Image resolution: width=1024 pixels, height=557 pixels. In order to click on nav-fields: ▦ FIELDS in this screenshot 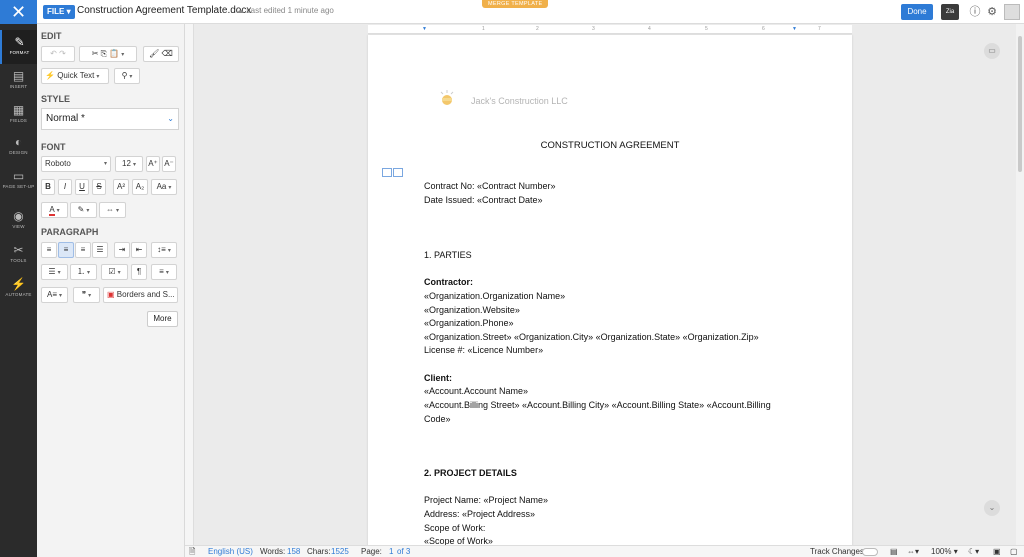, I will do `click(18, 115)`.